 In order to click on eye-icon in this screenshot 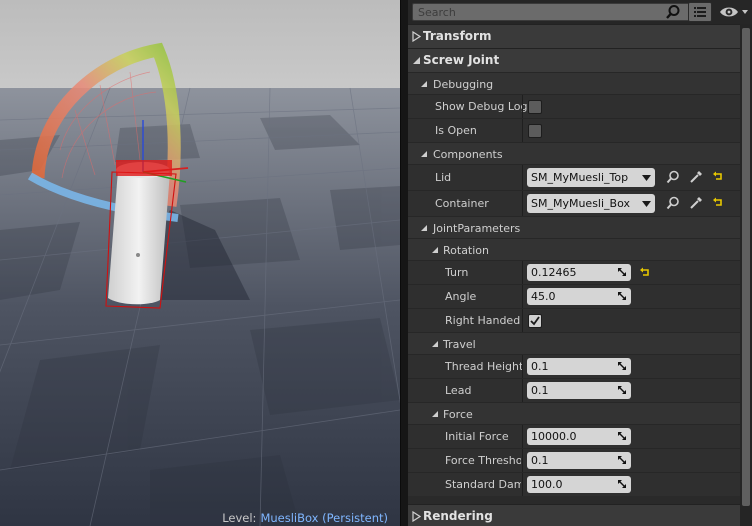, I will do `click(734, 12)`.